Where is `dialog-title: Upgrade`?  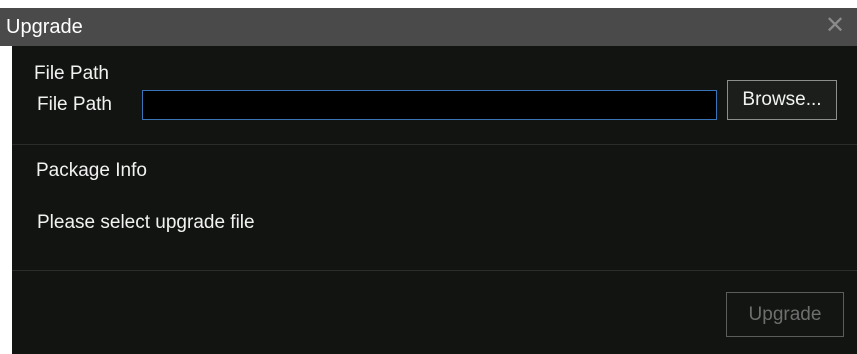
dialog-title: Upgrade is located at coordinates (44, 27).